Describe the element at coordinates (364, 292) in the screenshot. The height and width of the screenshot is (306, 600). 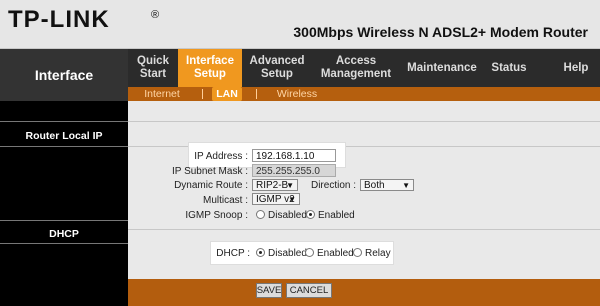
I see `footer-bar` at that location.